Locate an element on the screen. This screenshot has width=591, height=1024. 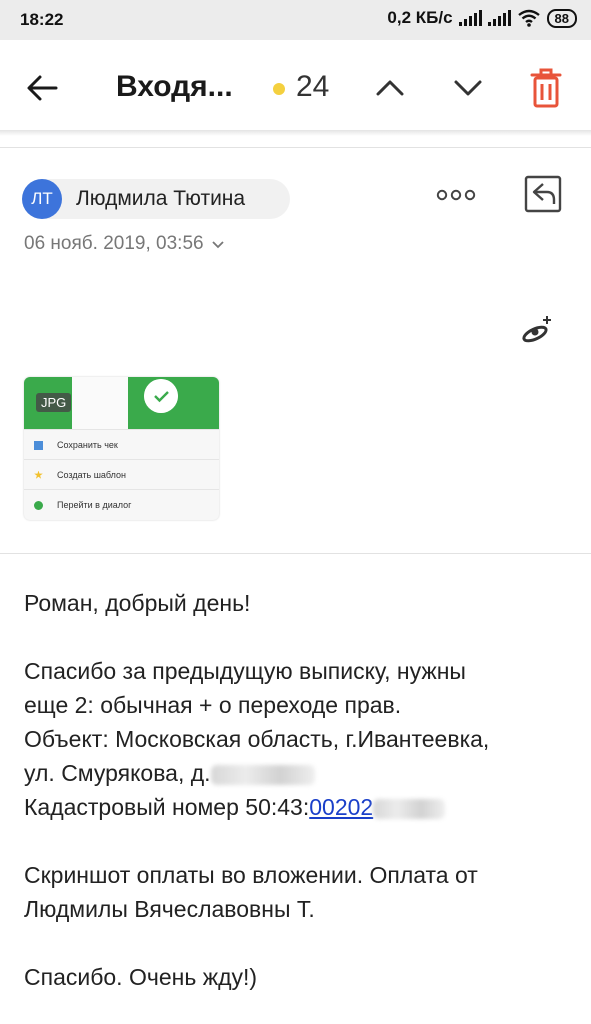
attachment-row: Сохранить чек is located at coordinates (121, 444).